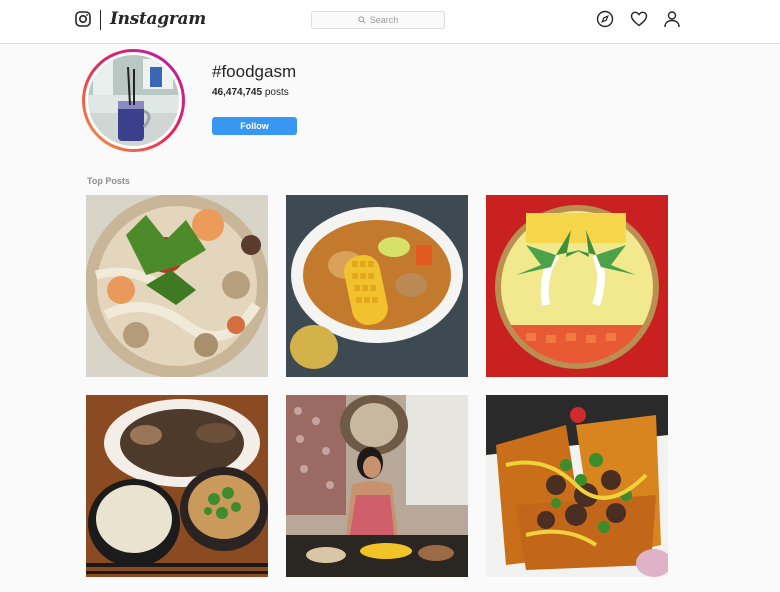 This screenshot has height=592, width=780. What do you see at coordinates (100, 20) in the screenshot?
I see `logo-divider` at bounding box center [100, 20].